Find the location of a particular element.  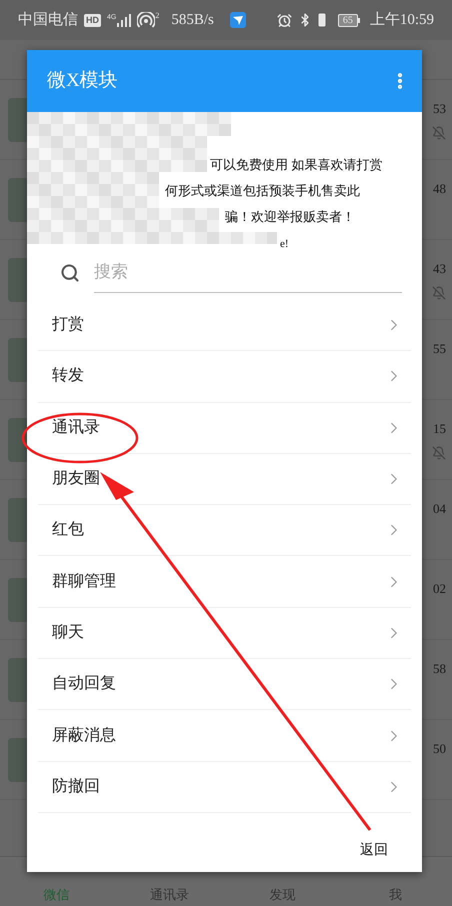

hotspot-count: 2 is located at coordinates (157, 16).